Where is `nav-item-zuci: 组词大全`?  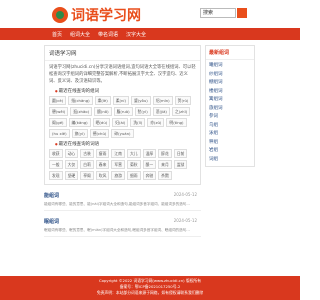 nav-item-zuci: 组词大全 is located at coordinates (80, 34).